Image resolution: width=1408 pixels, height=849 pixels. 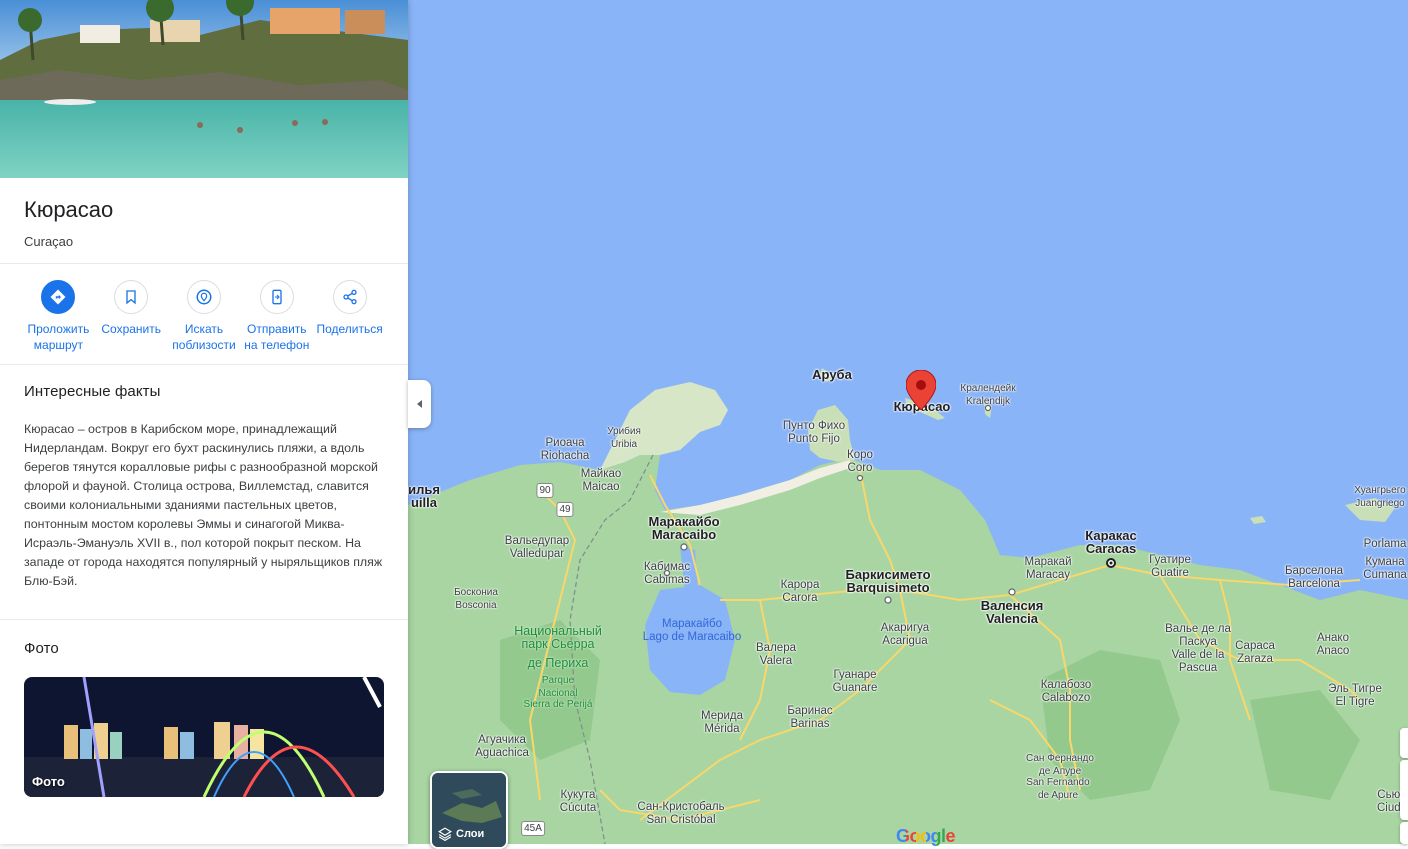 I want to click on facts-title: Интересные факты, so click(x=92, y=391).